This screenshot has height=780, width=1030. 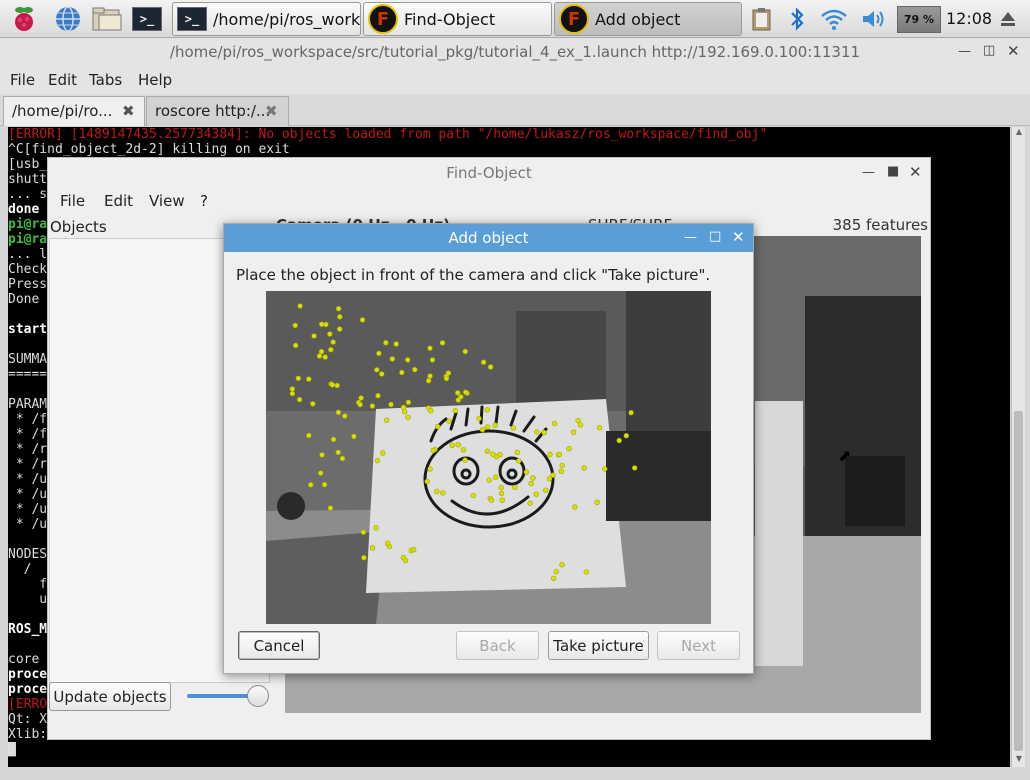 What do you see at coordinates (24, 19) in the screenshot?
I see `raspberry-menu-icon` at bounding box center [24, 19].